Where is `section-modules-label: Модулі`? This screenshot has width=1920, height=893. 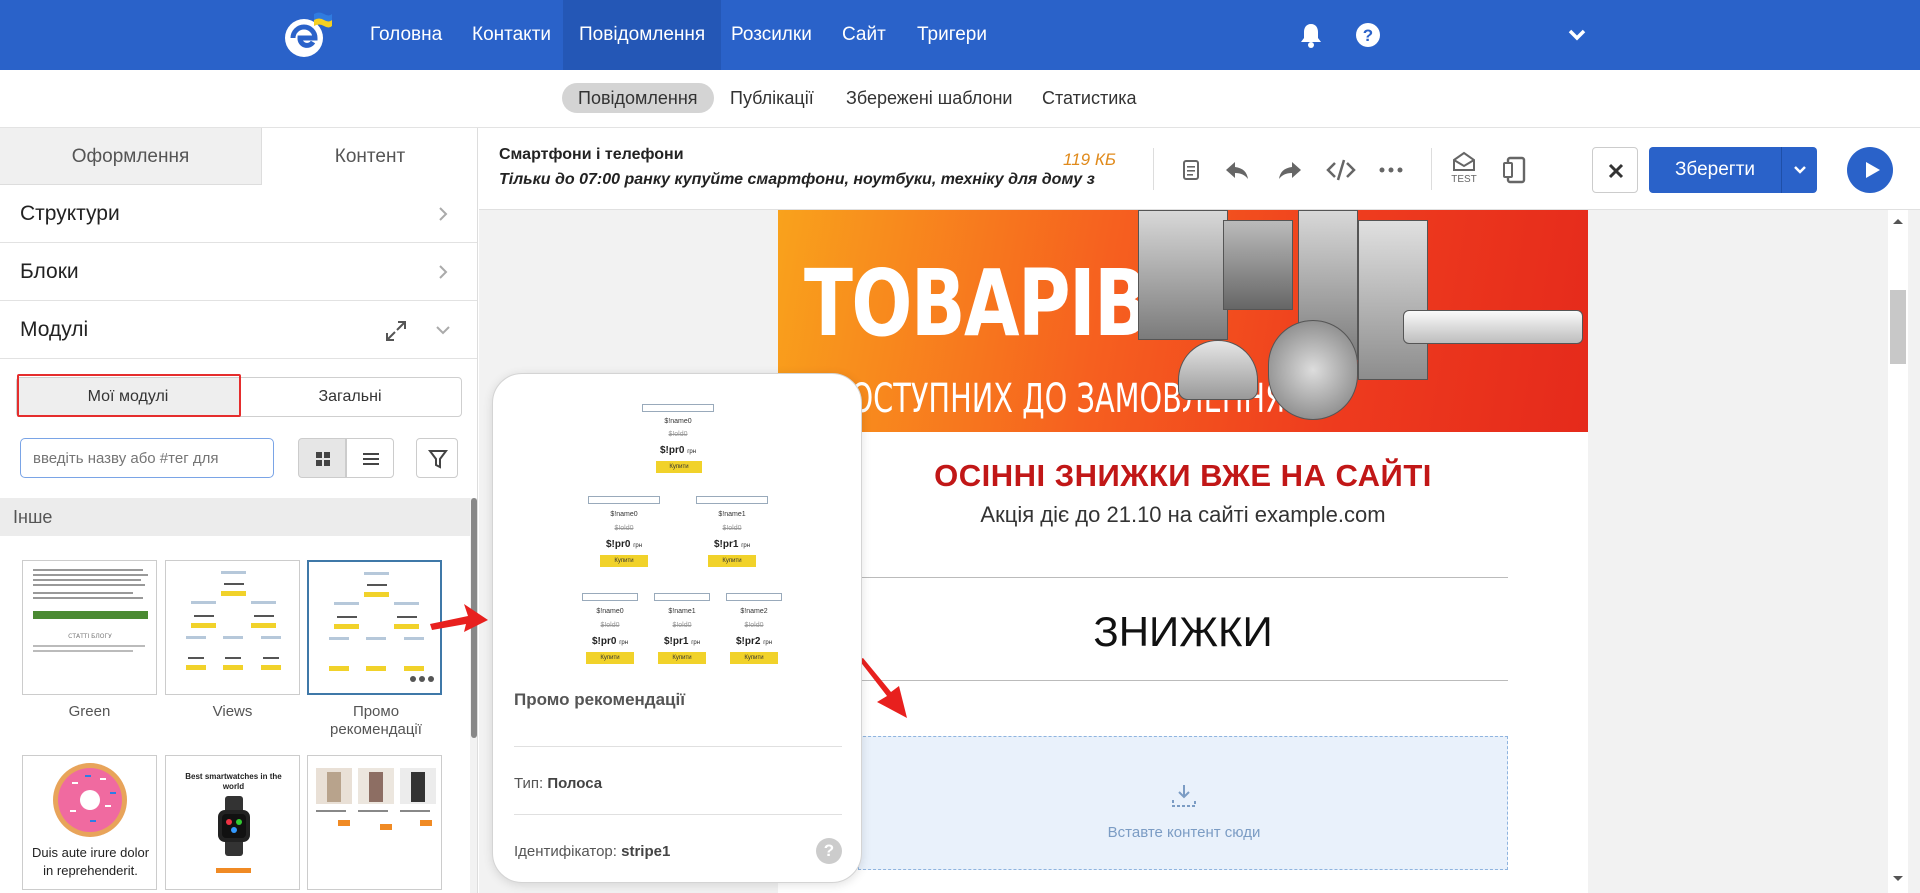 section-modules-label: Модулі is located at coordinates (54, 329).